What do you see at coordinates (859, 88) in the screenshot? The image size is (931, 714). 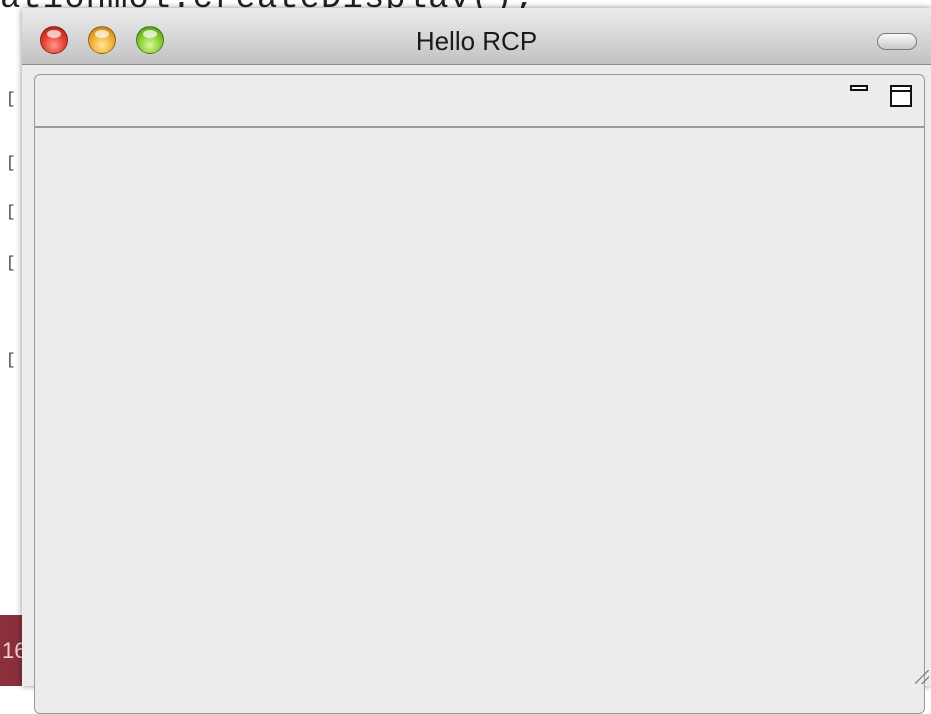 I see `minimize-view-icon` at bounding box center [859, 88].